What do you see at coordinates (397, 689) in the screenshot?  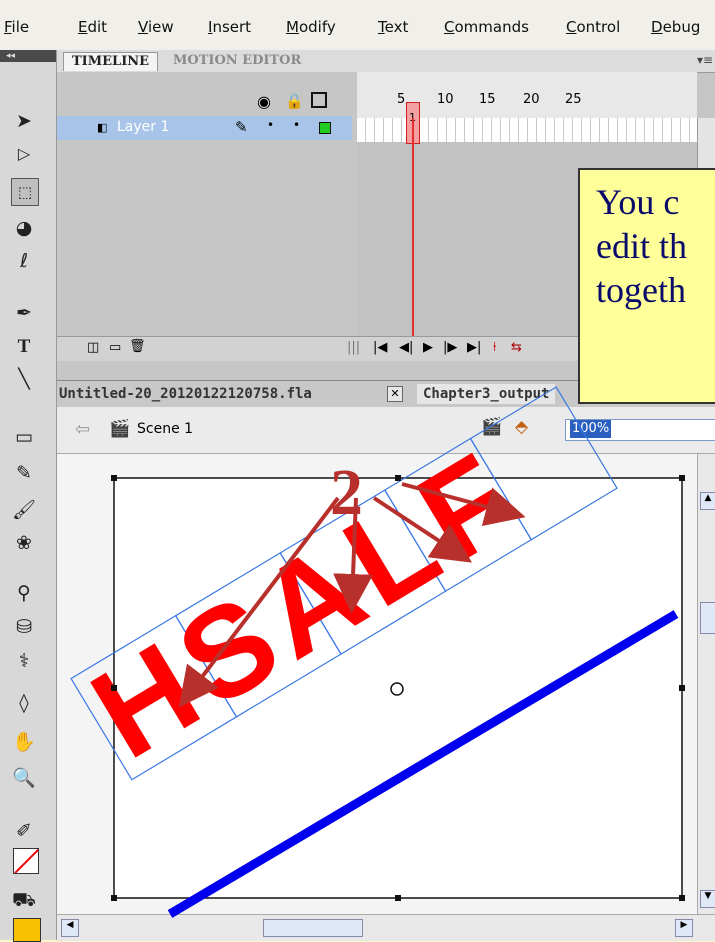 I see `registration-point` at bounding box center [397, 689].